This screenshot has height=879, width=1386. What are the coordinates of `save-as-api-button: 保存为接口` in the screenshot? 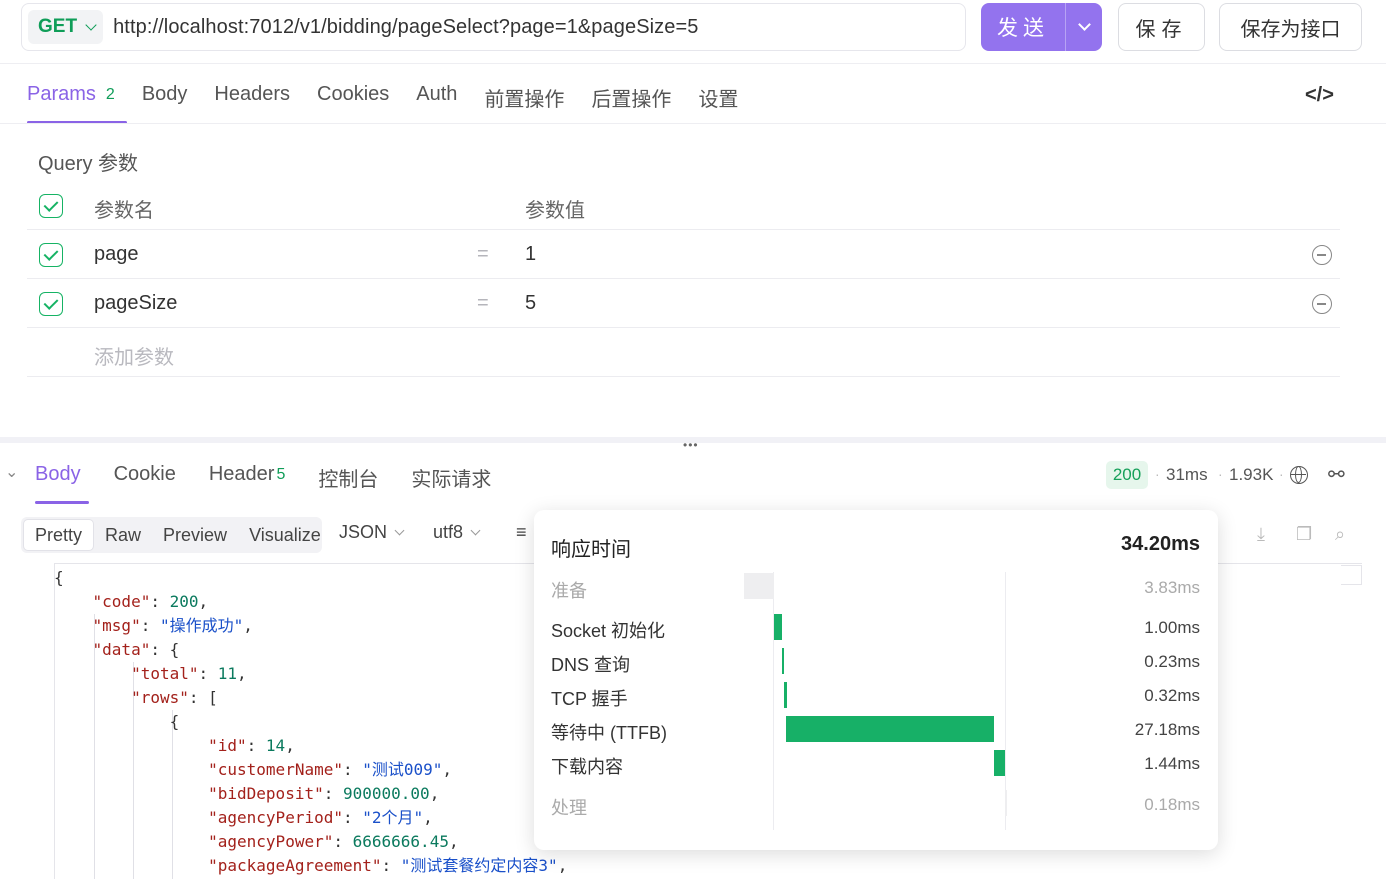 It's located at (1290, 27).